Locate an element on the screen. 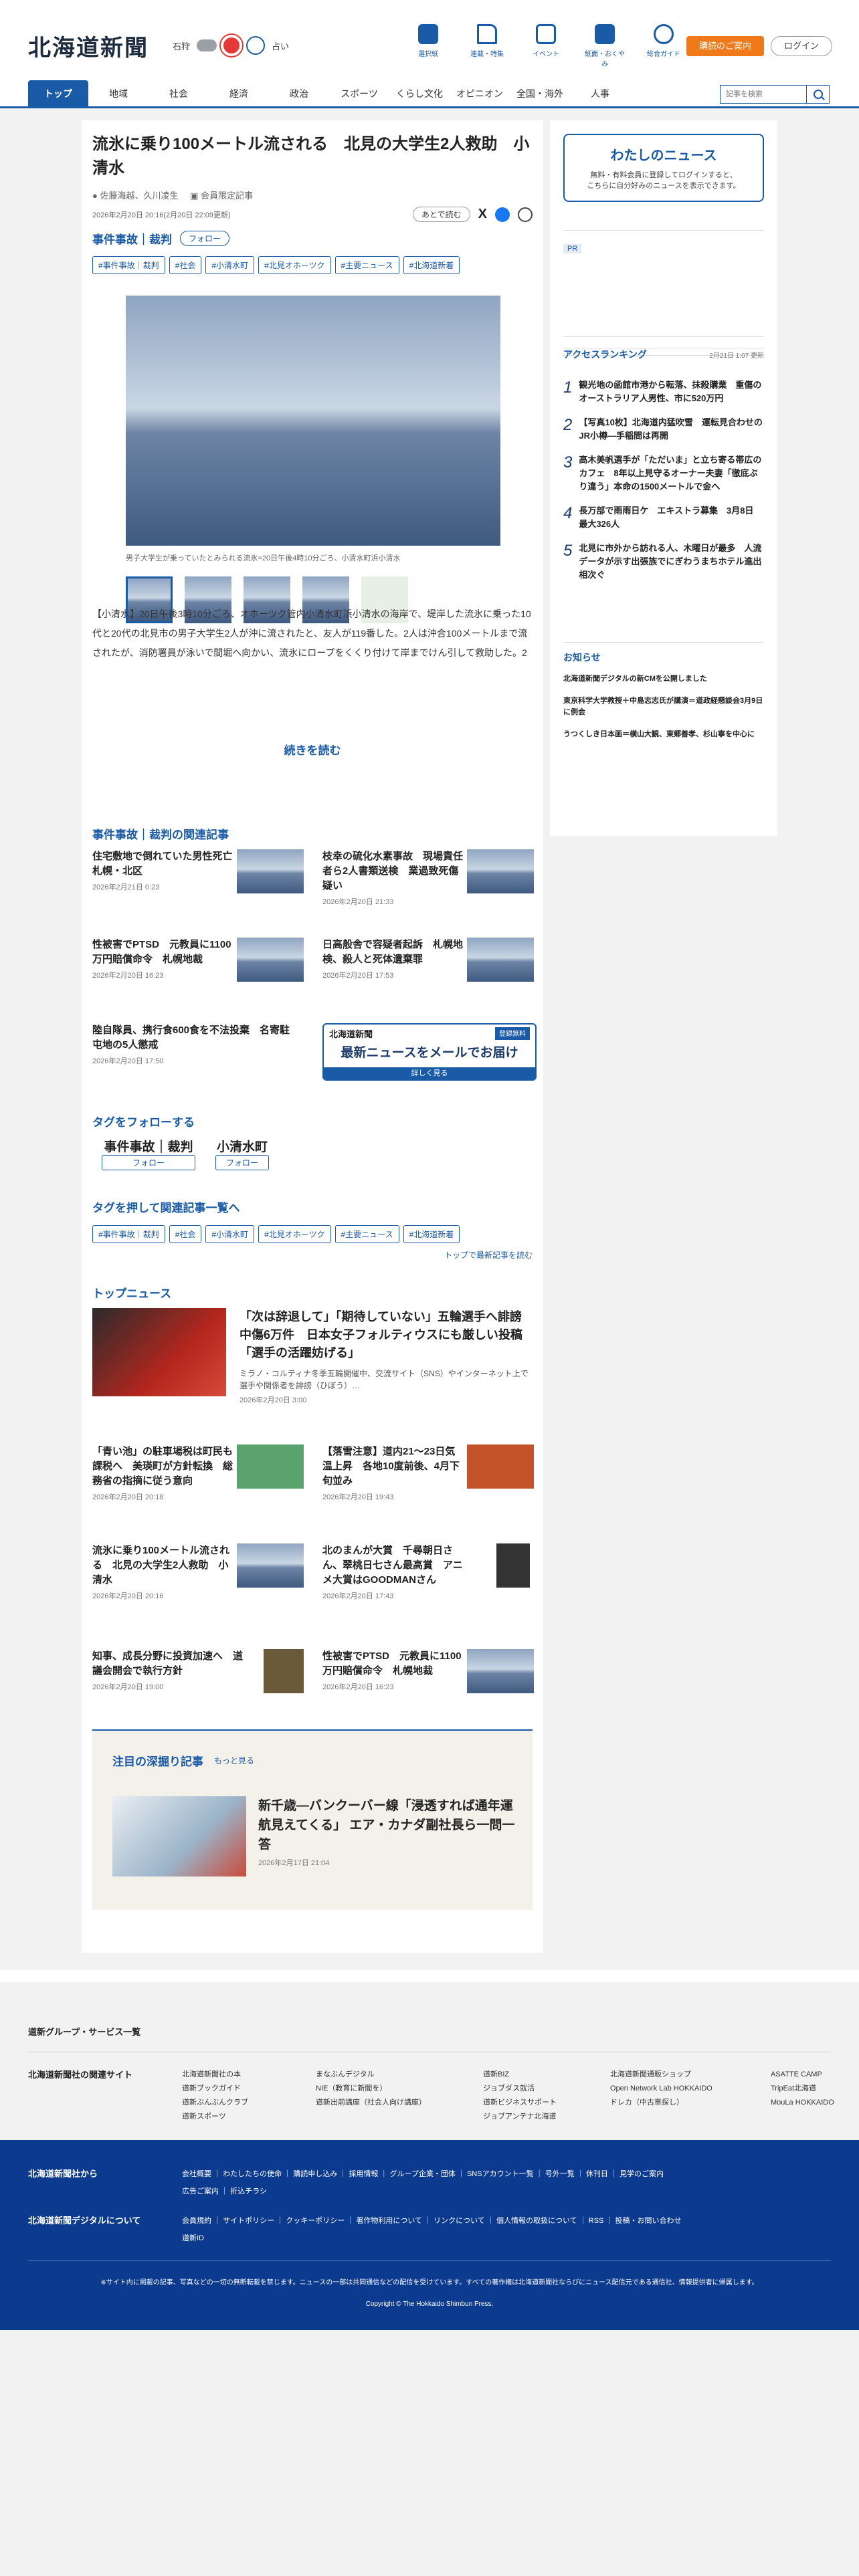  weather-widget: 石狩 占い is located at coordinates (231, 45).